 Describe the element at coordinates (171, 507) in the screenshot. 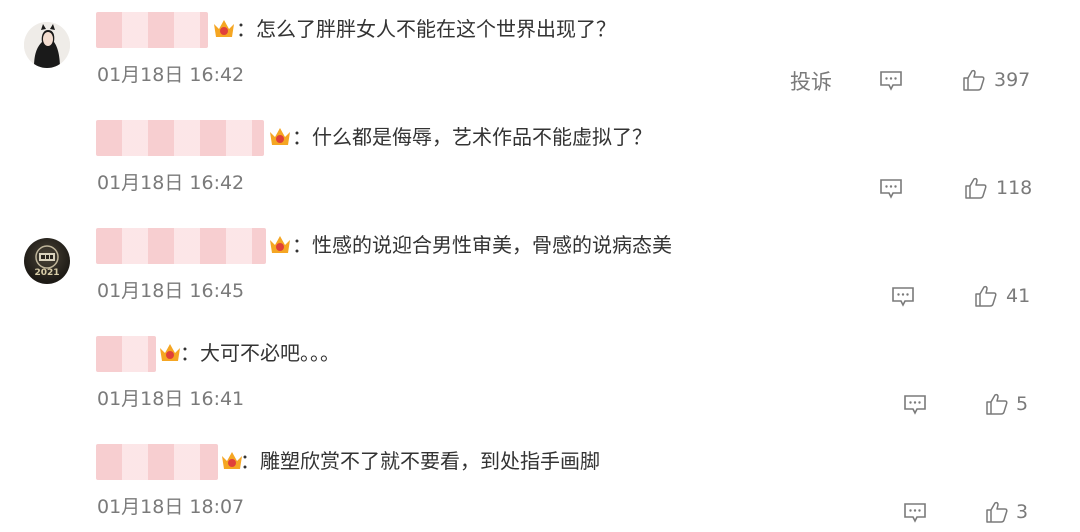

I see `comment-date: 01月18日 18:07` at that location.